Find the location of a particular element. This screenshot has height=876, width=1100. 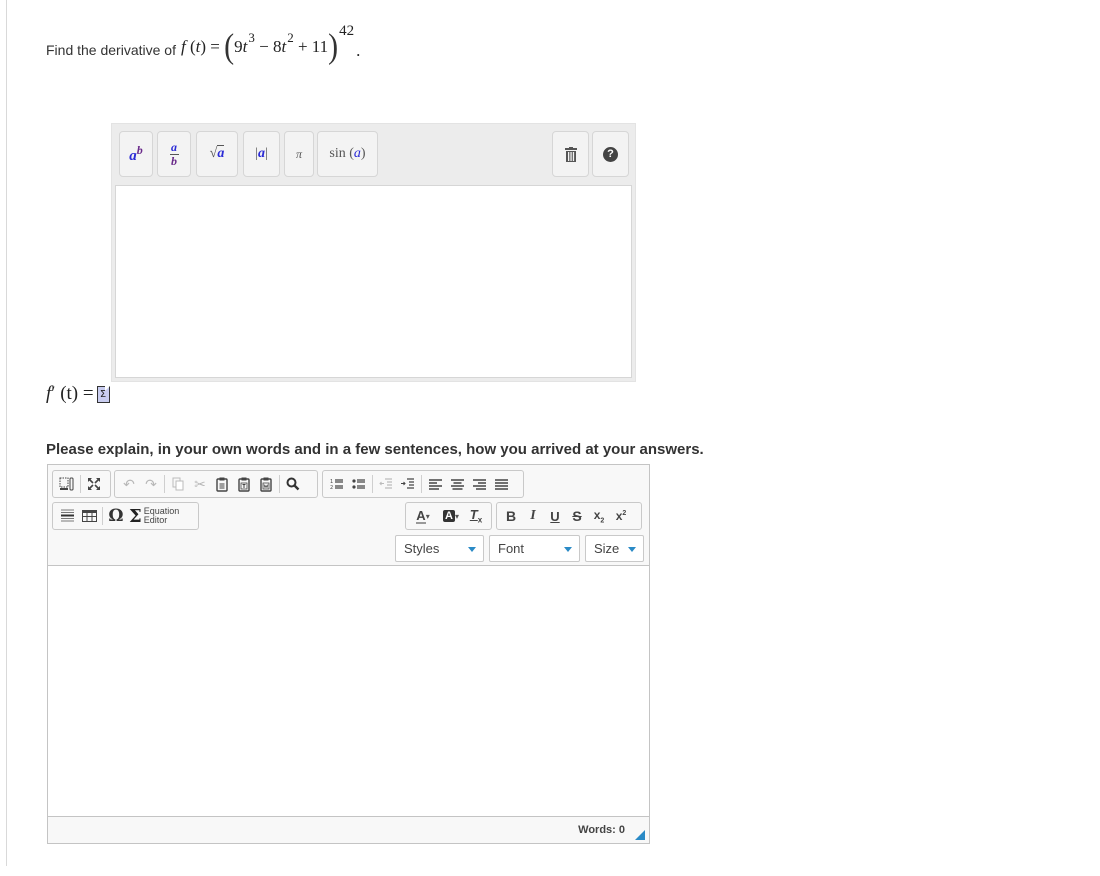

absolute-value-button: |a| is located at coordinates (261, 154).